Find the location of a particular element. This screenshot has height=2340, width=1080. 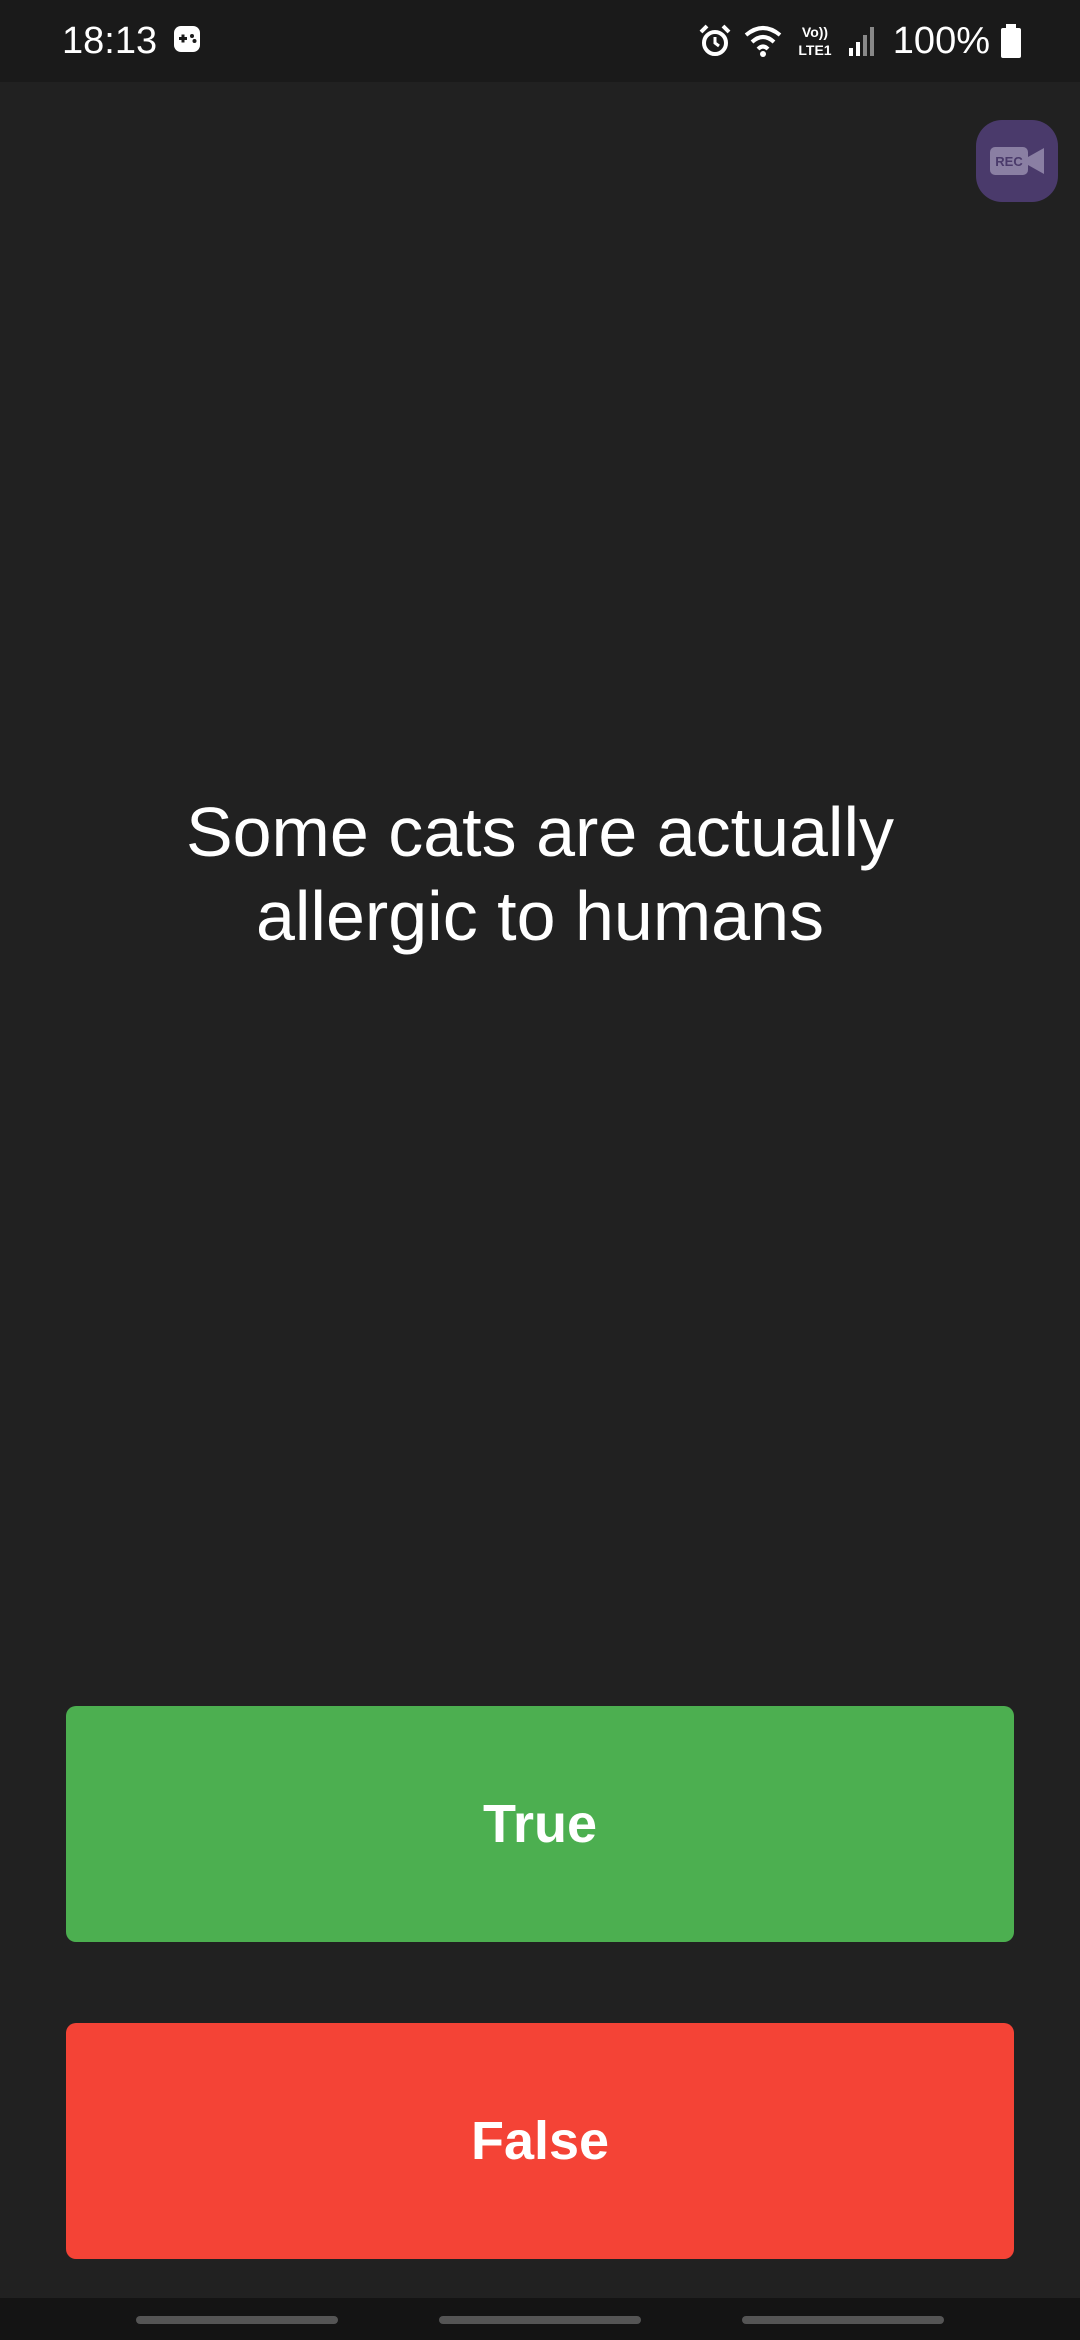

volte-icon: Vo)) LTE1 is located at coordinates (814, 41).